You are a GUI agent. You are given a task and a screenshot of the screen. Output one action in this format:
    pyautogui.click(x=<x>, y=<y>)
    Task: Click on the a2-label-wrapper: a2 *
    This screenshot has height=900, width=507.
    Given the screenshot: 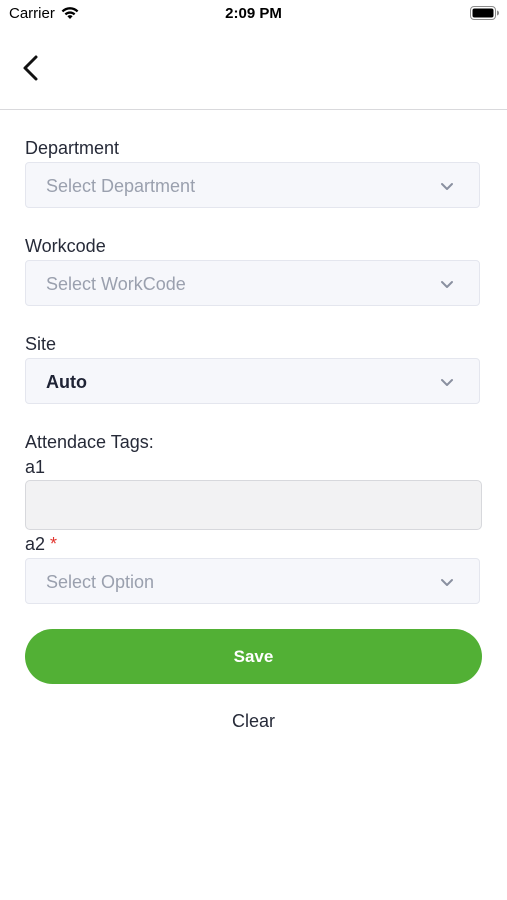 What is the action you would take?
    pyautogui.click(x=41, y=544)
    